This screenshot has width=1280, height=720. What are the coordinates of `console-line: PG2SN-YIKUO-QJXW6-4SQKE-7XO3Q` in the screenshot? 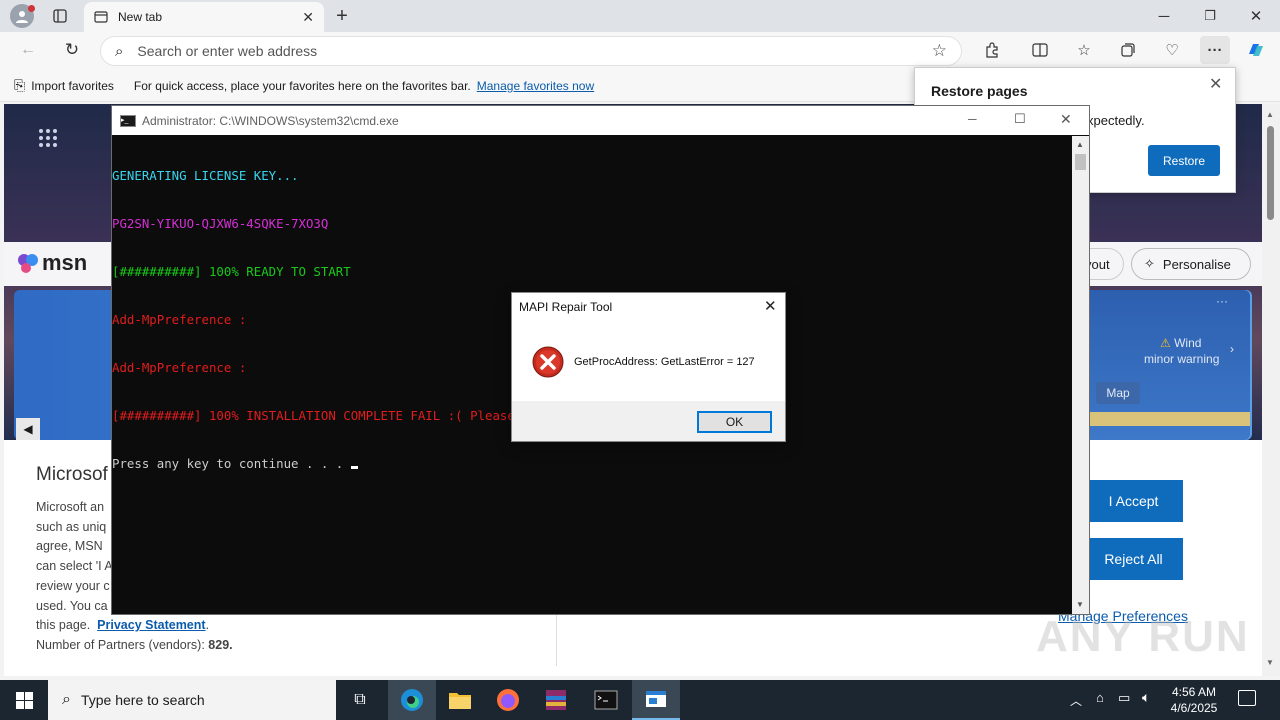 It's located at (220, 223).